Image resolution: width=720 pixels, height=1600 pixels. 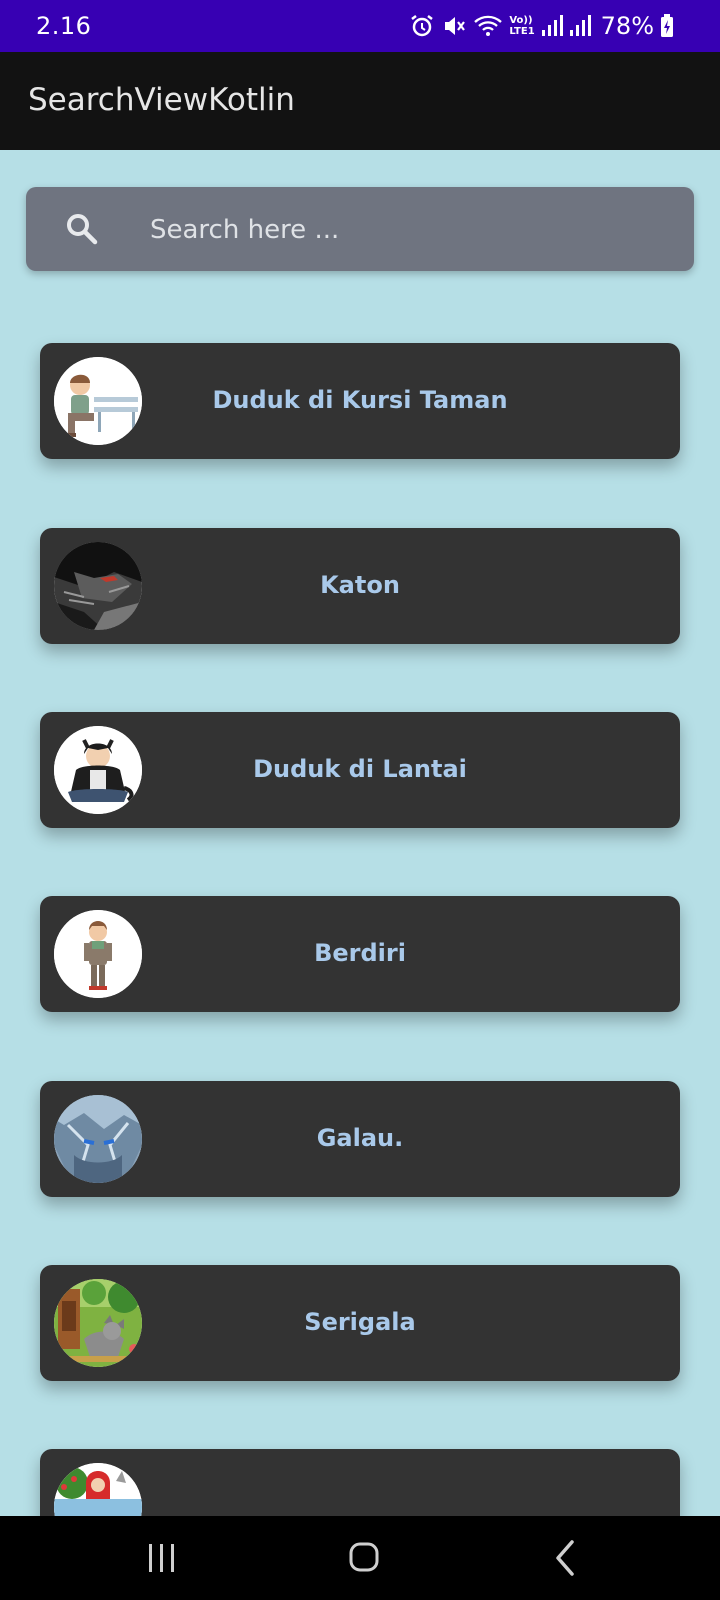 What do you see at coordinates (488, 26) in the screenshot?
I see `wifi-icon` at bounding box center [488, 26].